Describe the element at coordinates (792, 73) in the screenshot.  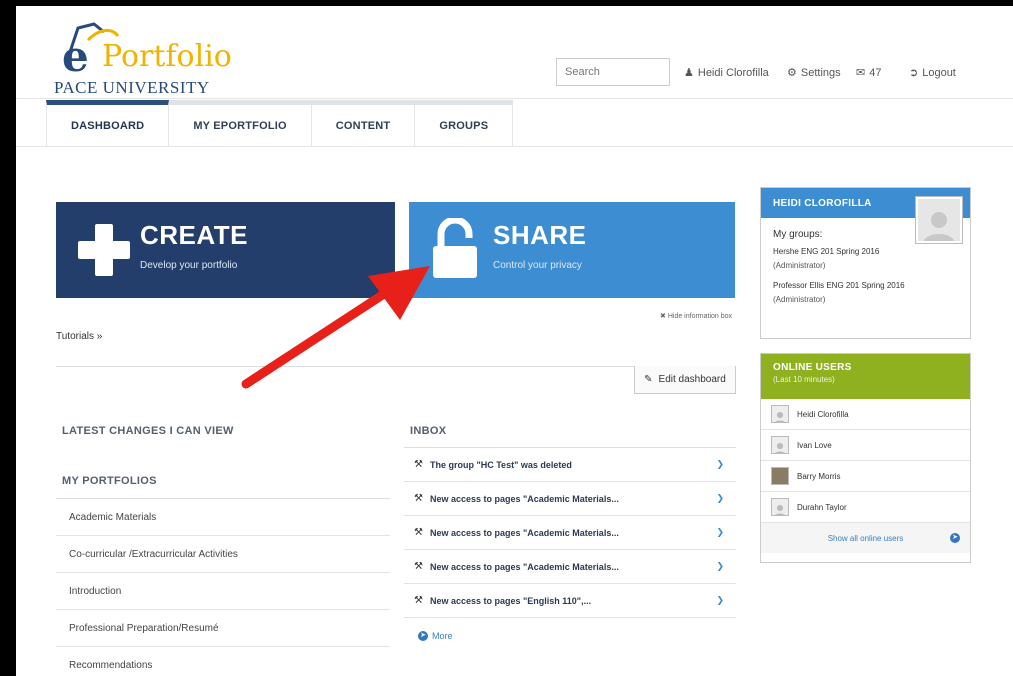
I see `gear-icon: ⚙` at that location.